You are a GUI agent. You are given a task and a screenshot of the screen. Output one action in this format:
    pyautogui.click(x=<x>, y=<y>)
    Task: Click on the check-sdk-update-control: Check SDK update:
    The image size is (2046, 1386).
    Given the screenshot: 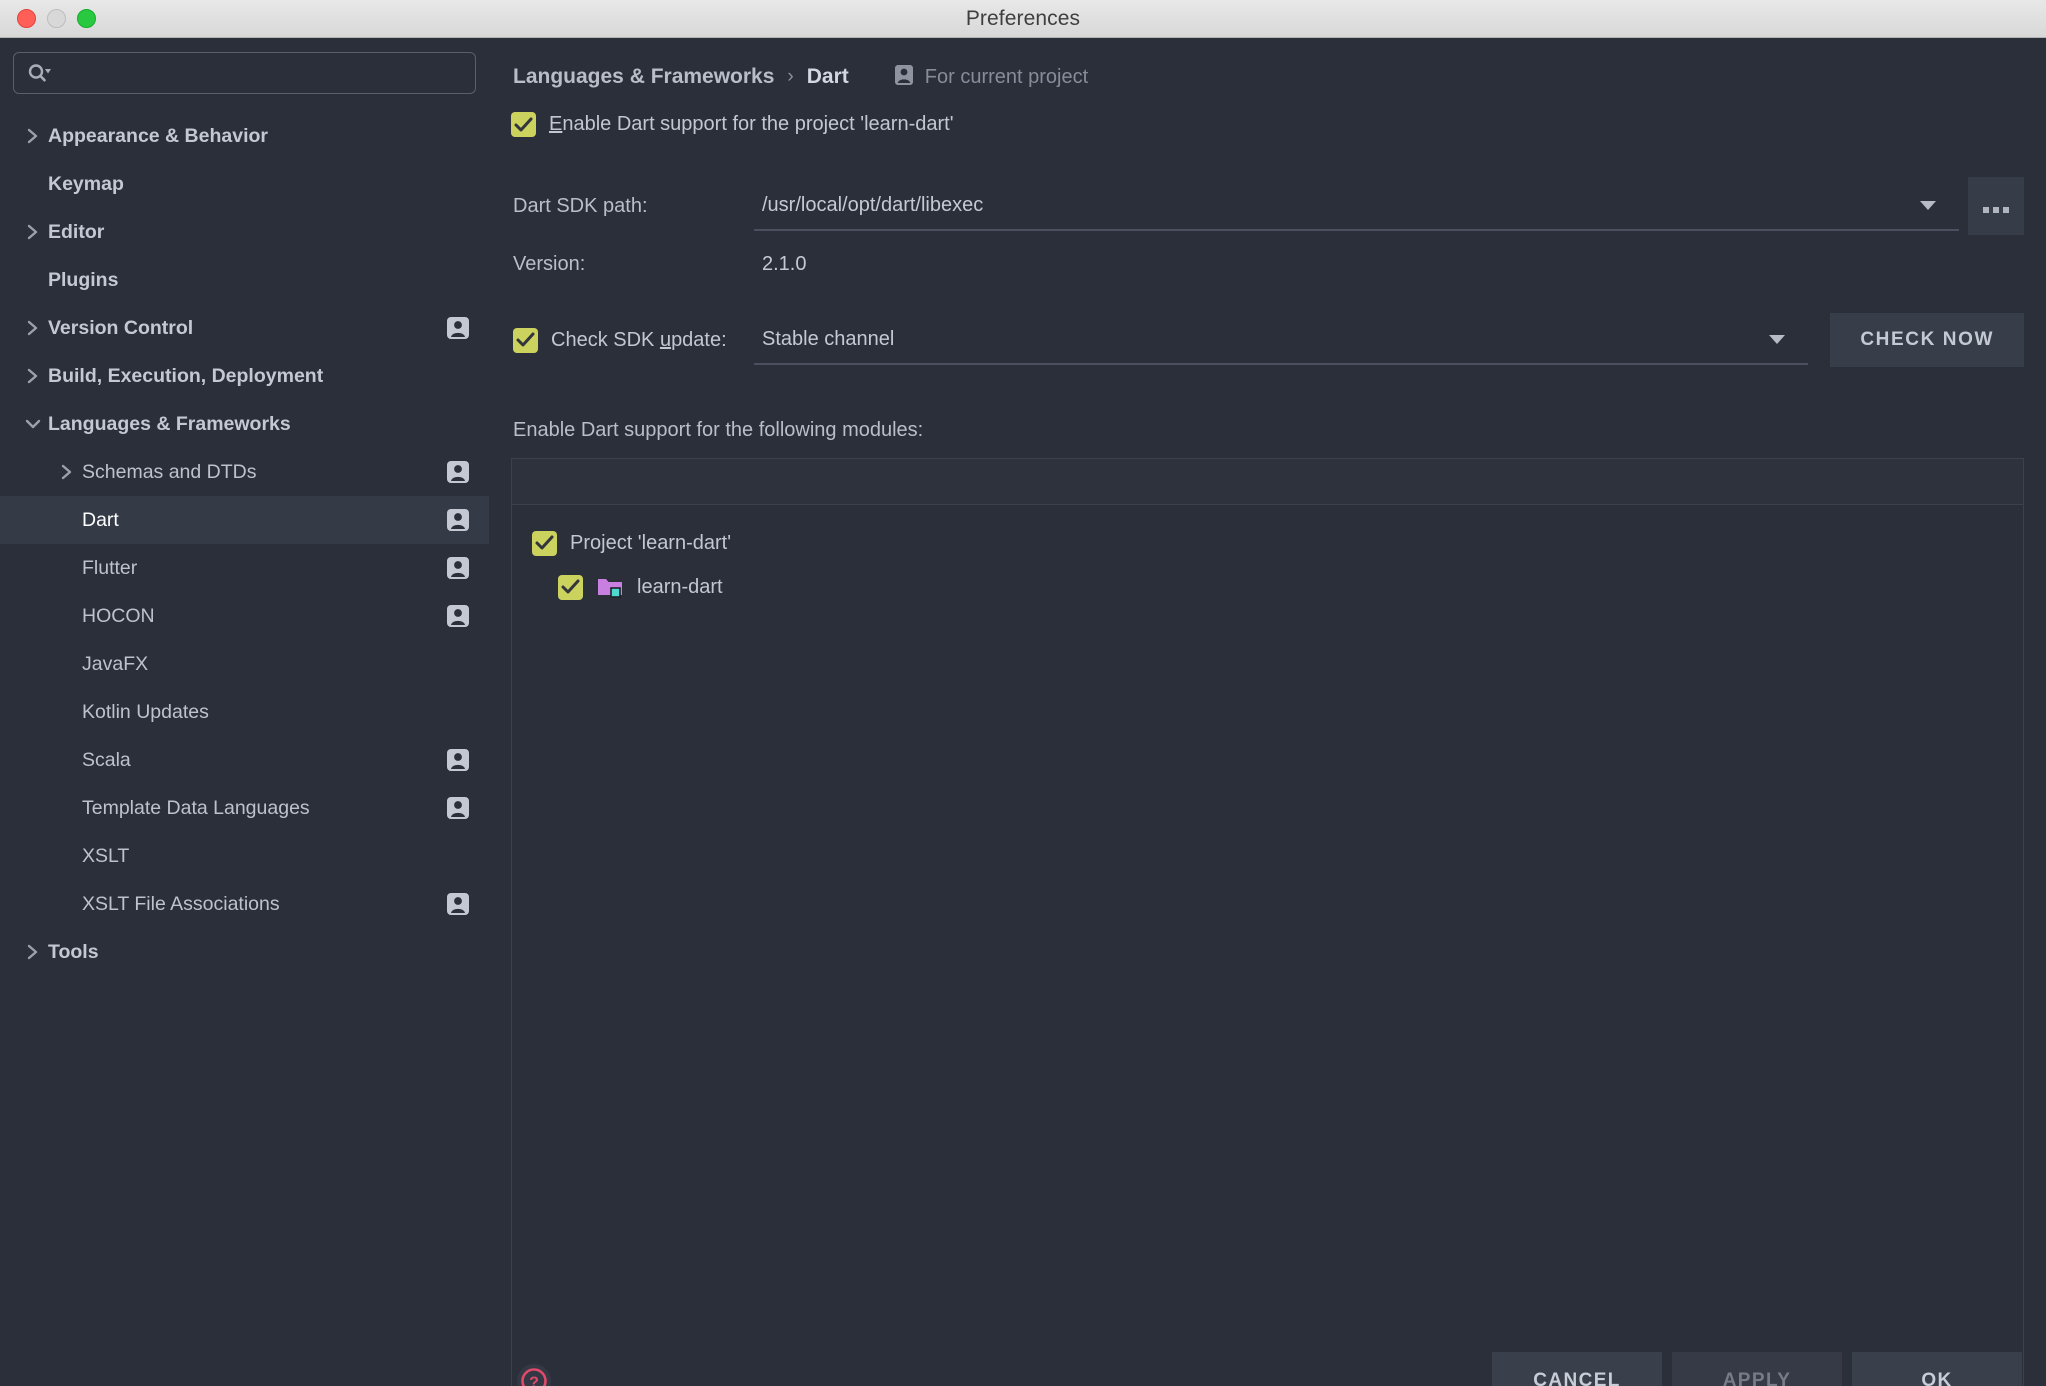 What is the action you would take?
    pyautogui.click(x=632, y=340)
    